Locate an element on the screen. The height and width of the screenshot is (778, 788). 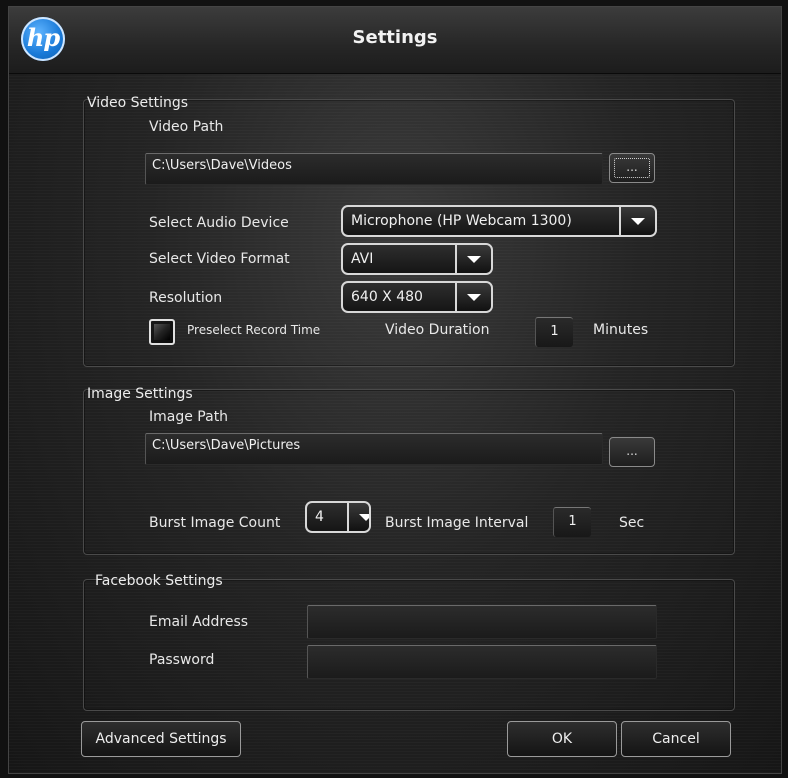
burst-interval-unit: Sec is located at coordinates (632, 523).